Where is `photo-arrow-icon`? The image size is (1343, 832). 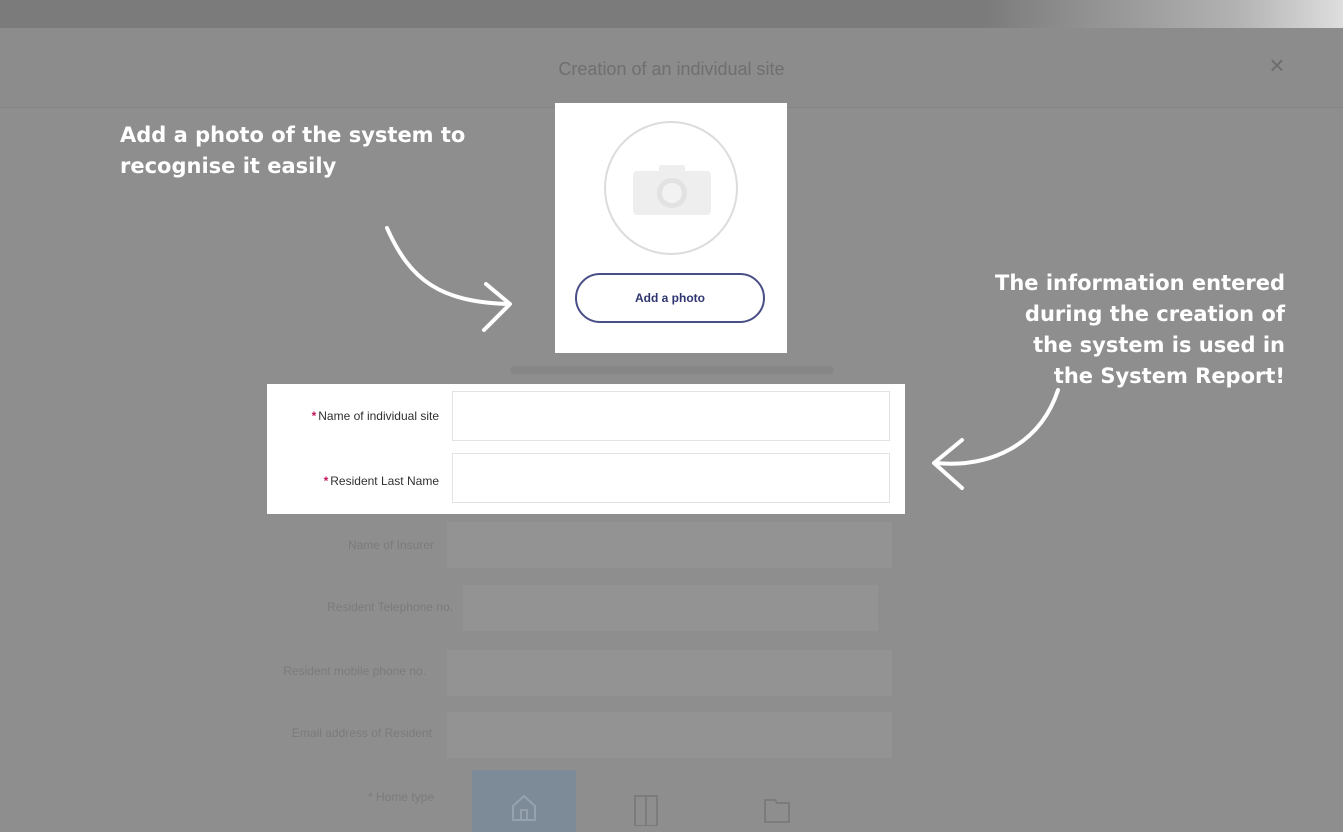 photo-arrow-icon is located at coordinates (448, 279).